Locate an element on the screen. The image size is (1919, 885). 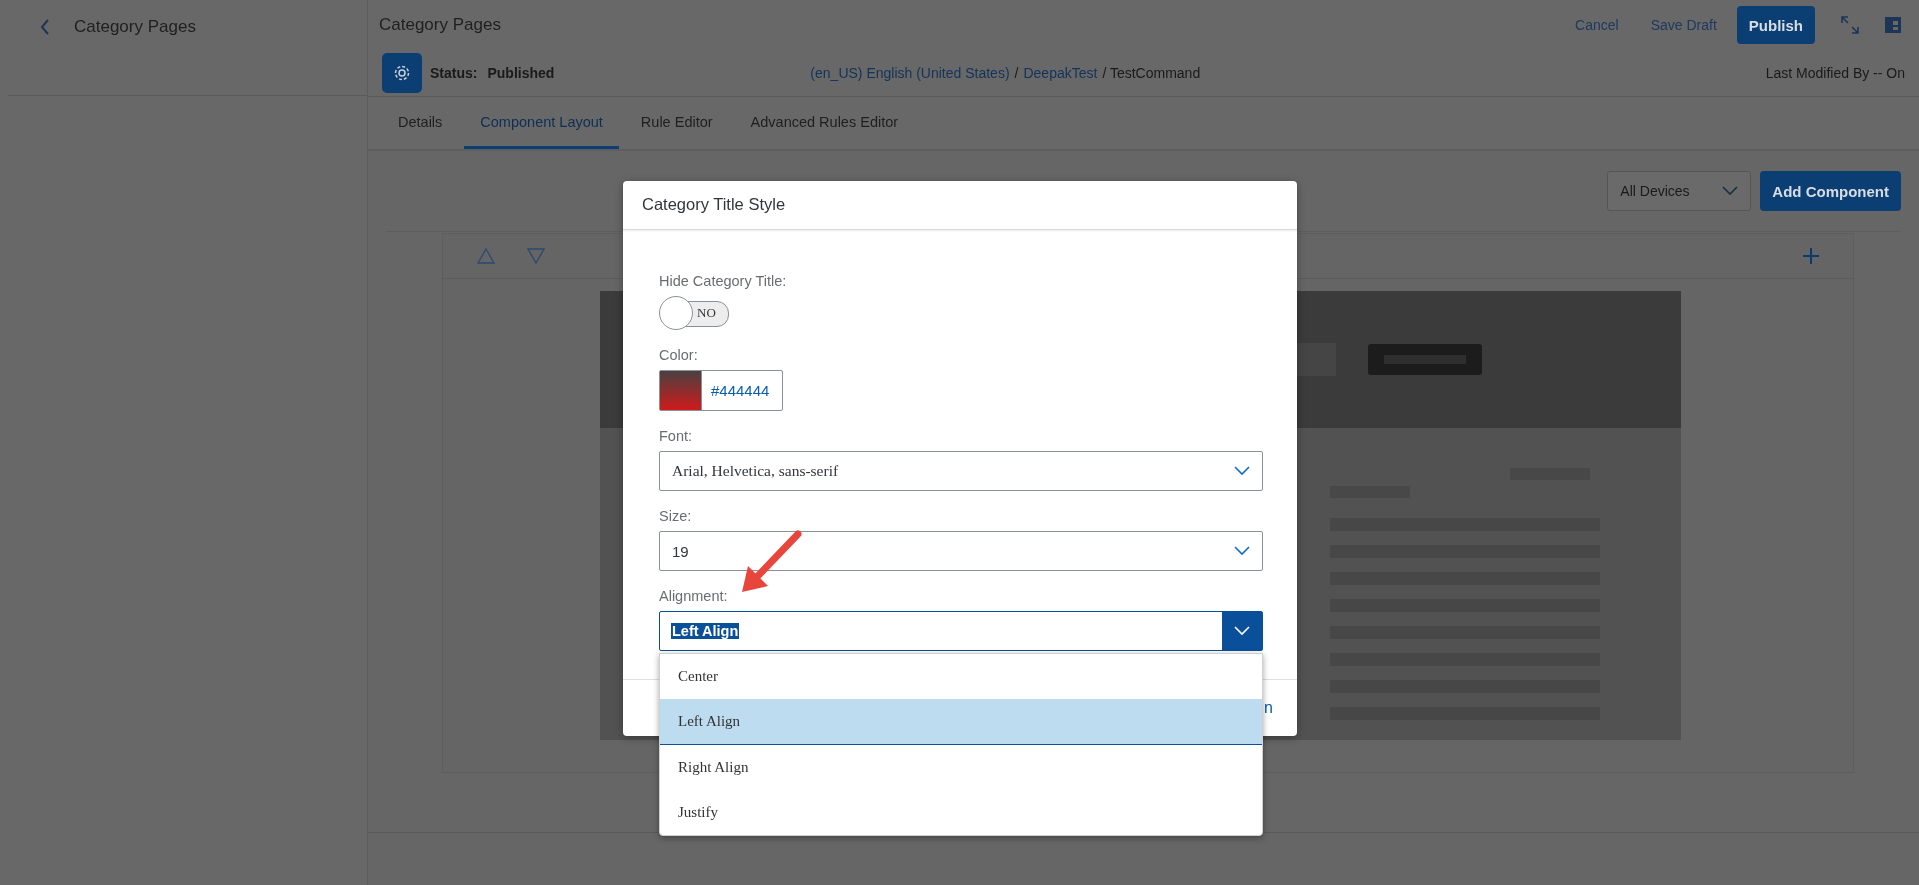
status-value: Published is located at coordinates (521, 73).